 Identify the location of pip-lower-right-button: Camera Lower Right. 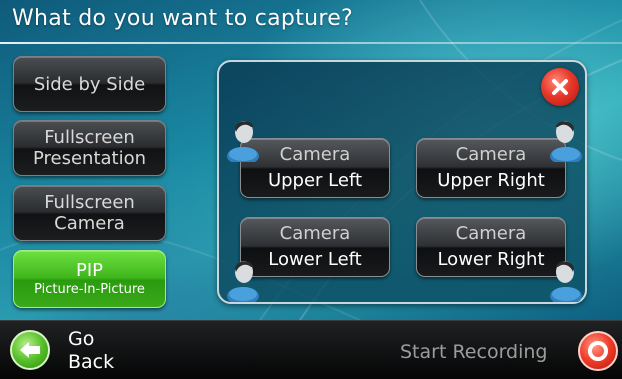
(491, 247).